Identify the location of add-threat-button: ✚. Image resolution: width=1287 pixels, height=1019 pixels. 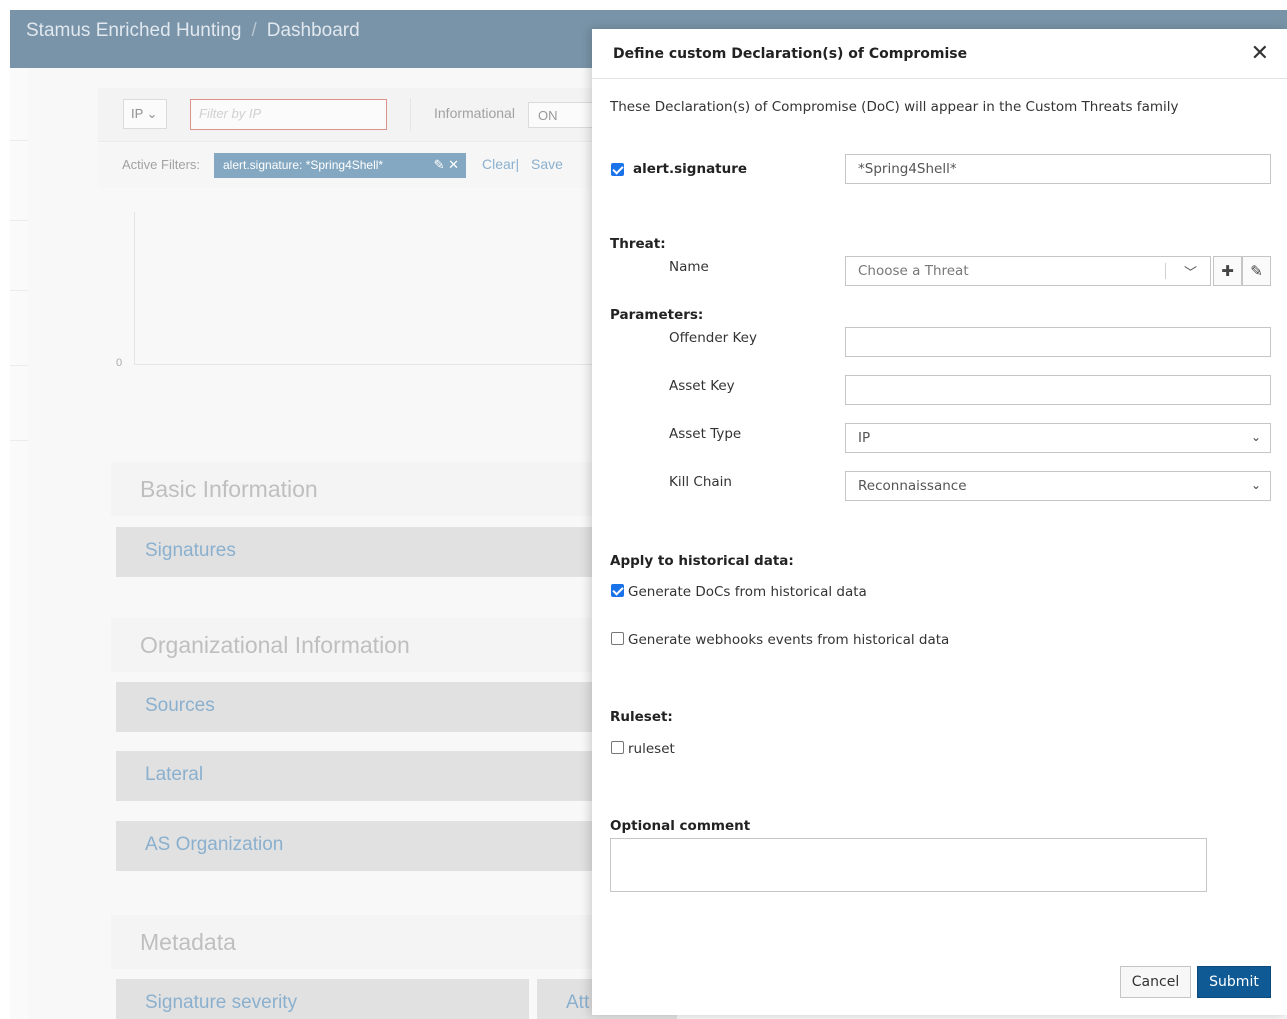
(1227, 271).